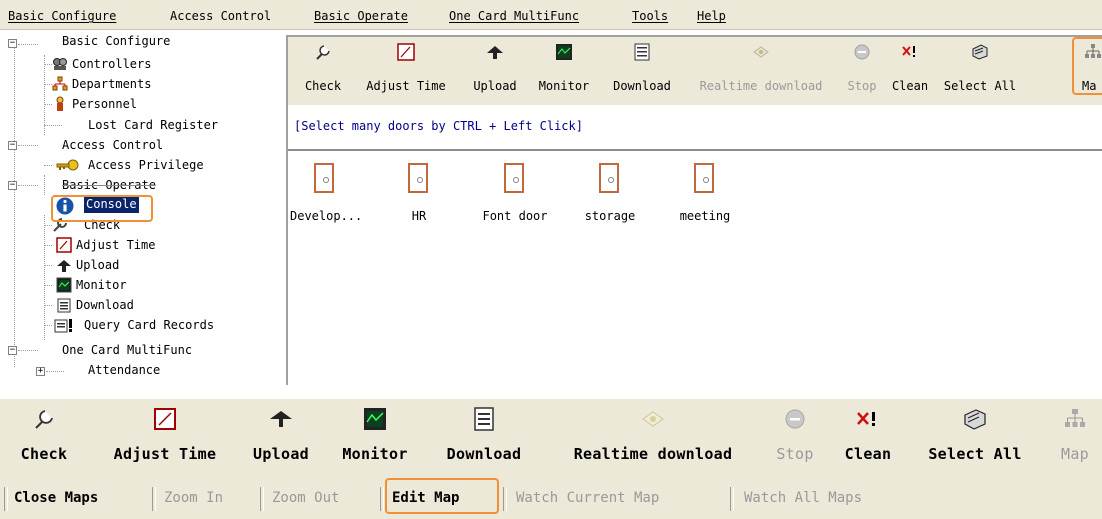 The width and height of the screenshot is (1102, 519). What do you see at coordinates (406, 70) in the screenshot?
I see `adjust-time-button: Adjust Time` at bounding box center [406, 70].